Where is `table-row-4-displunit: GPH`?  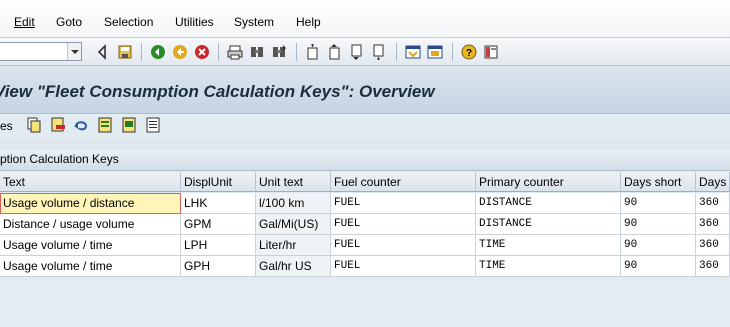 table-row-4-displunit: GPH is located at coordinates (218, 266).